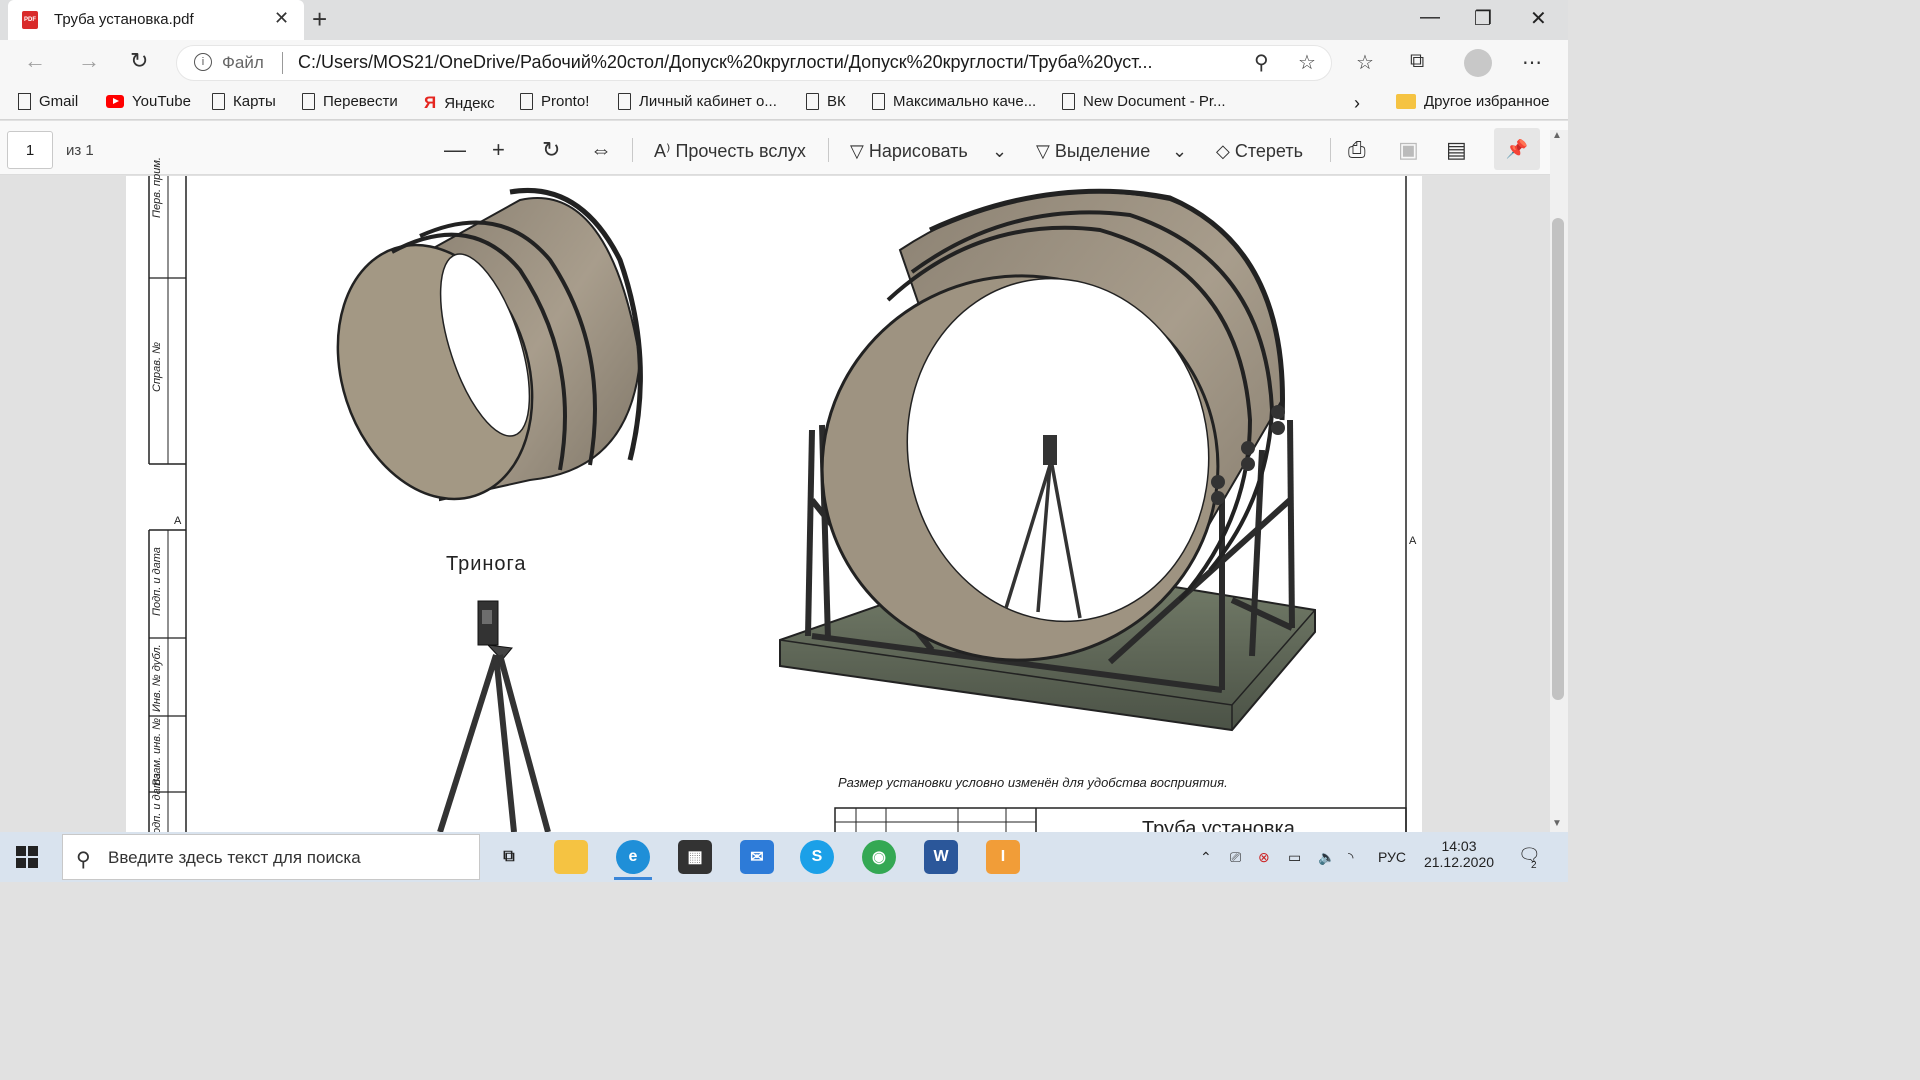  What do you see at coordinates (1417, 61) in the screenshot?
I see `collections-icon: ⧉` at bounding box center [1417, 61].